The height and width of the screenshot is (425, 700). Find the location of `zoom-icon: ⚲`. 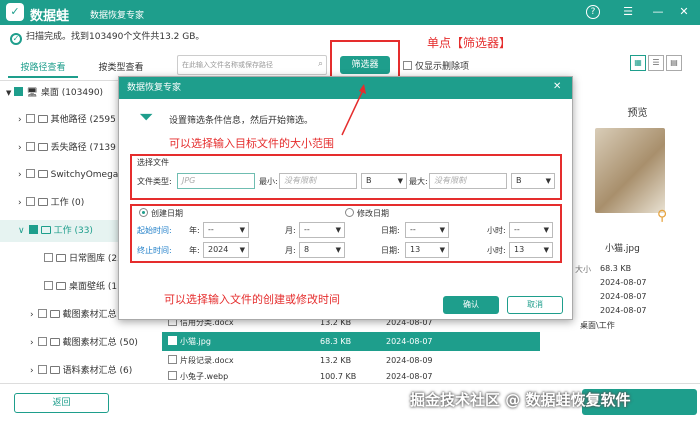

zoom-icon: ⚲ is located at coordinates (662, 216).